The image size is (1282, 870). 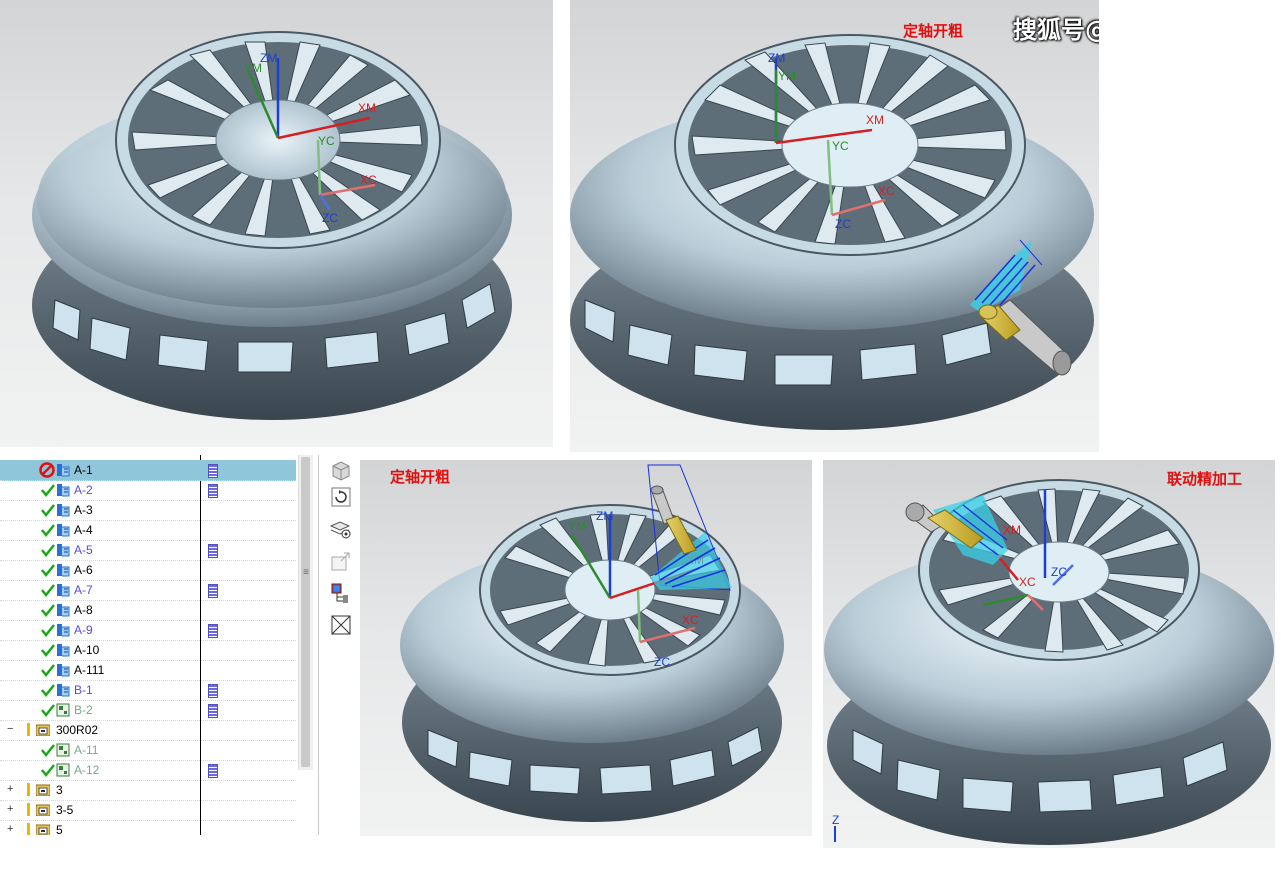 I want to click on operation-row: A-3, so click(x=148, y=510).